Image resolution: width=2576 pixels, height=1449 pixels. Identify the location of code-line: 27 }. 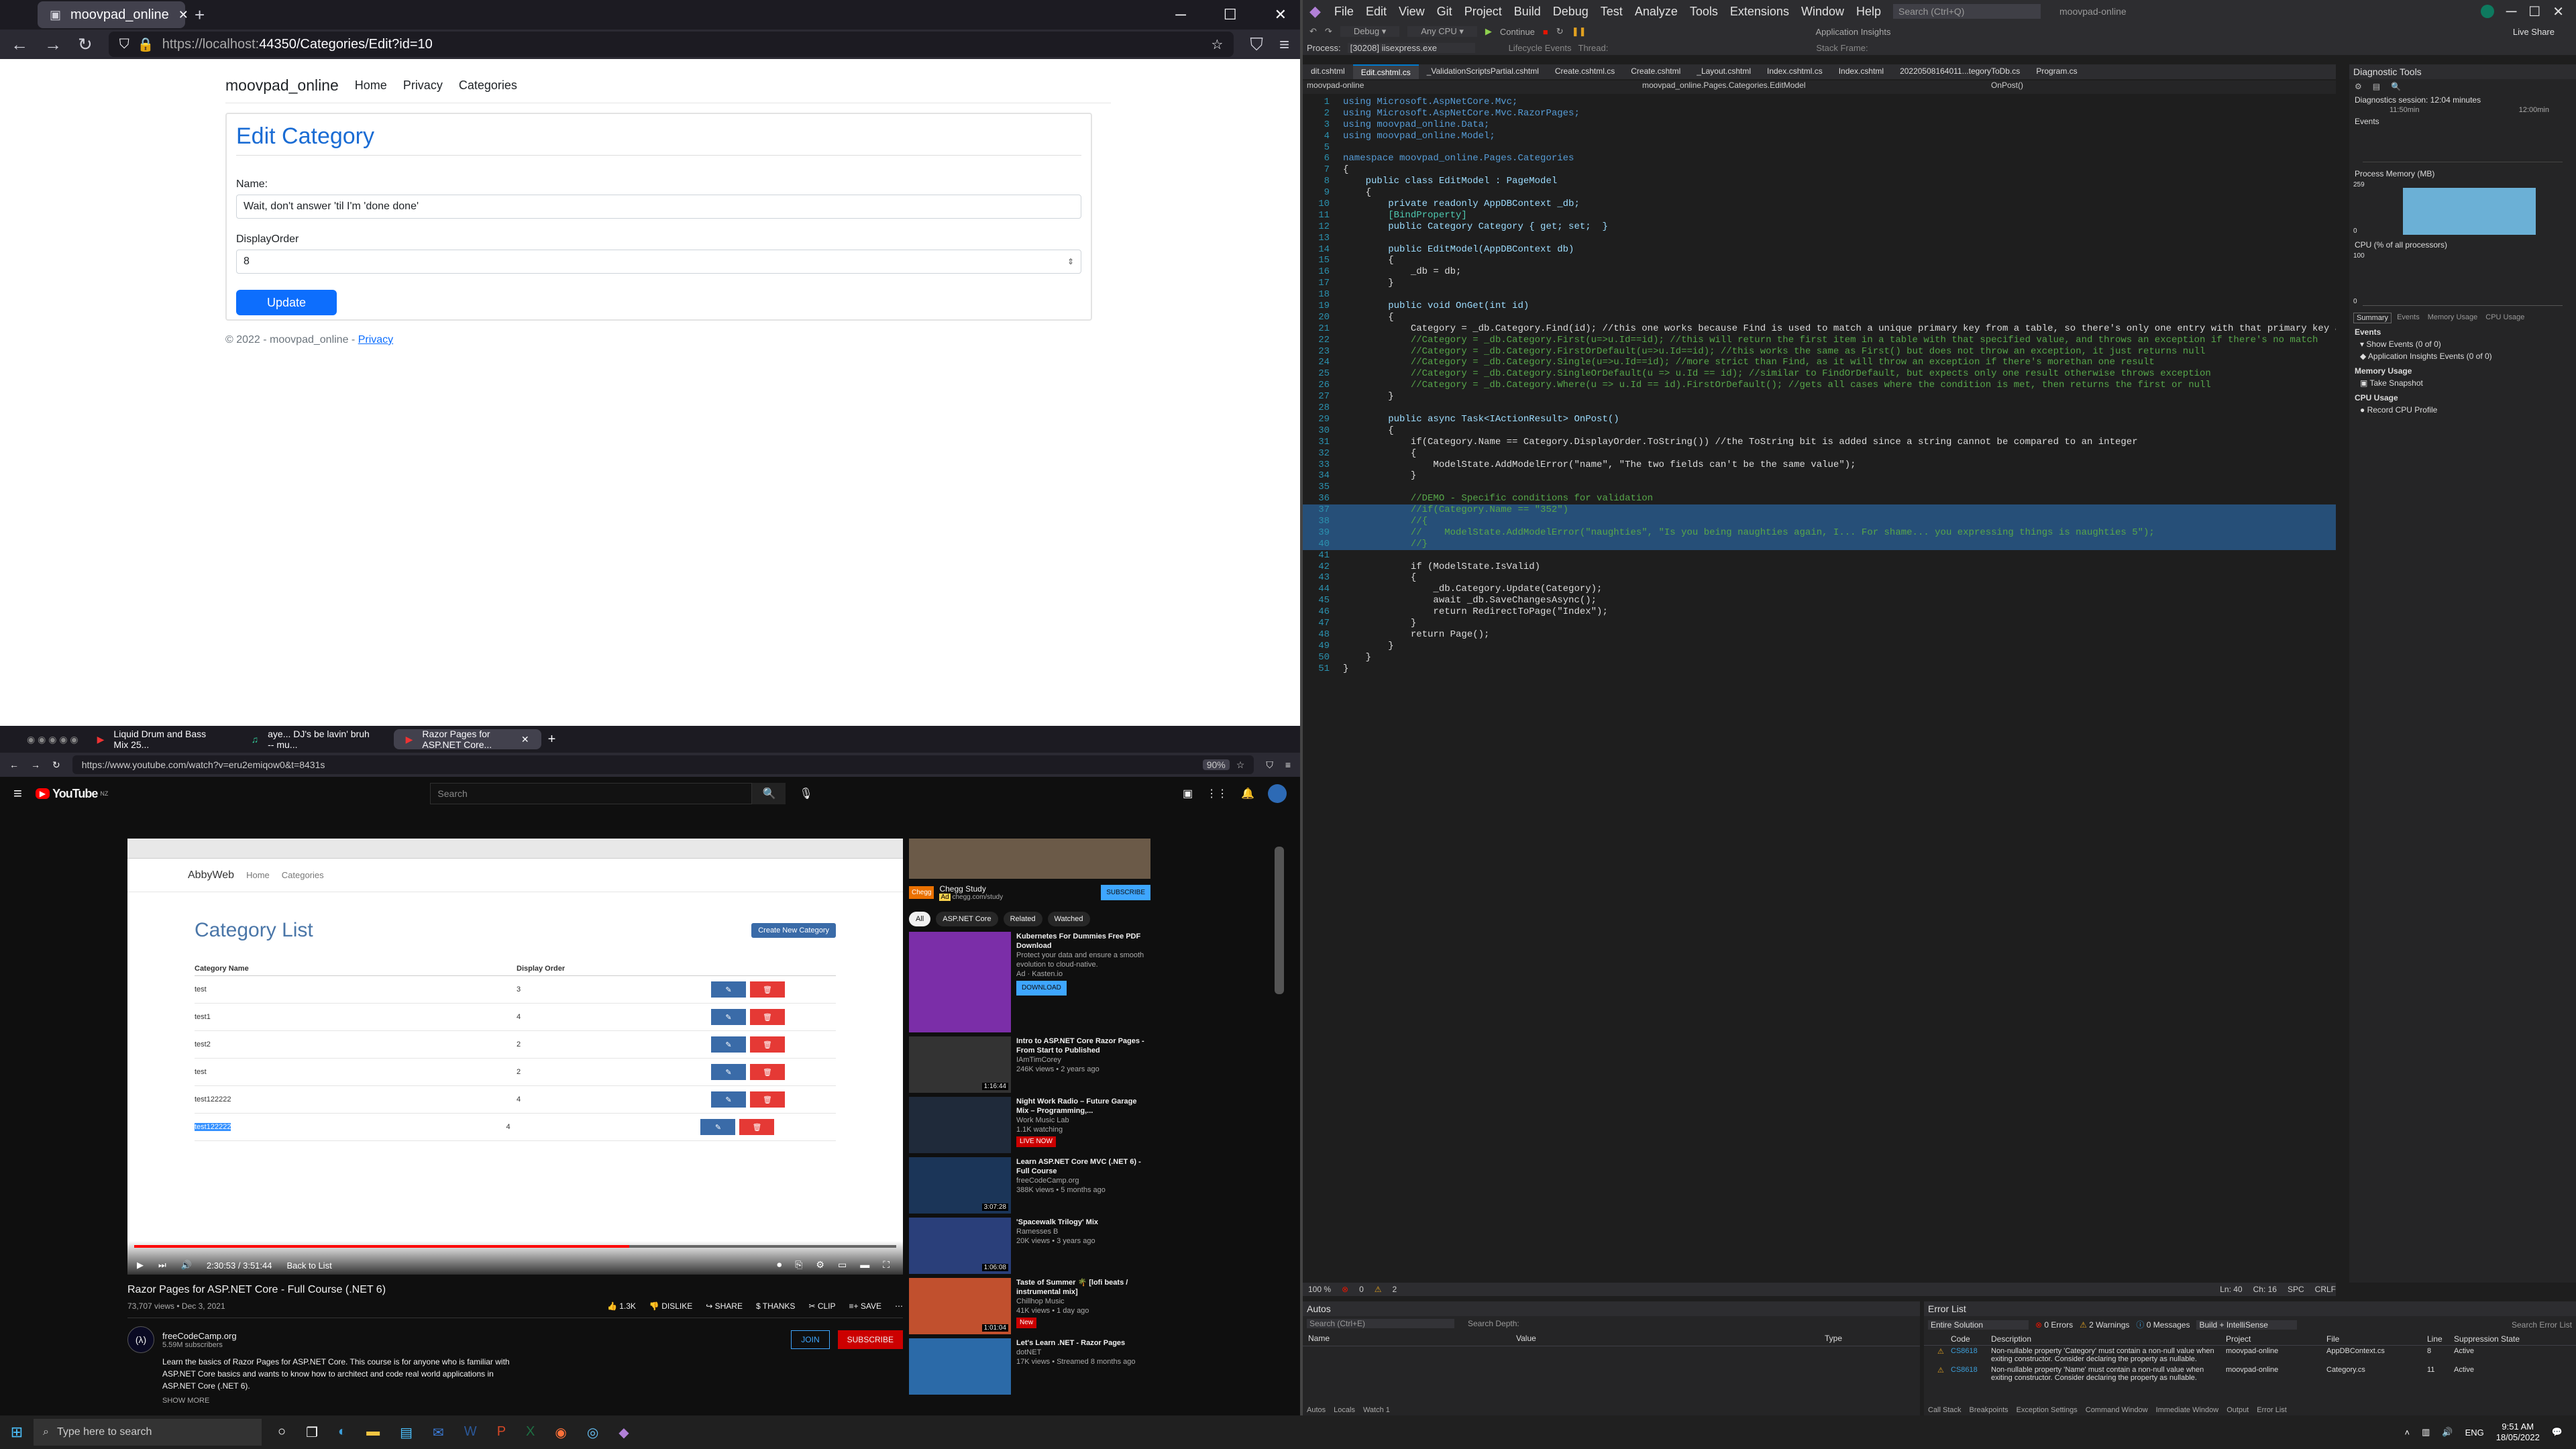
(1819, 396).